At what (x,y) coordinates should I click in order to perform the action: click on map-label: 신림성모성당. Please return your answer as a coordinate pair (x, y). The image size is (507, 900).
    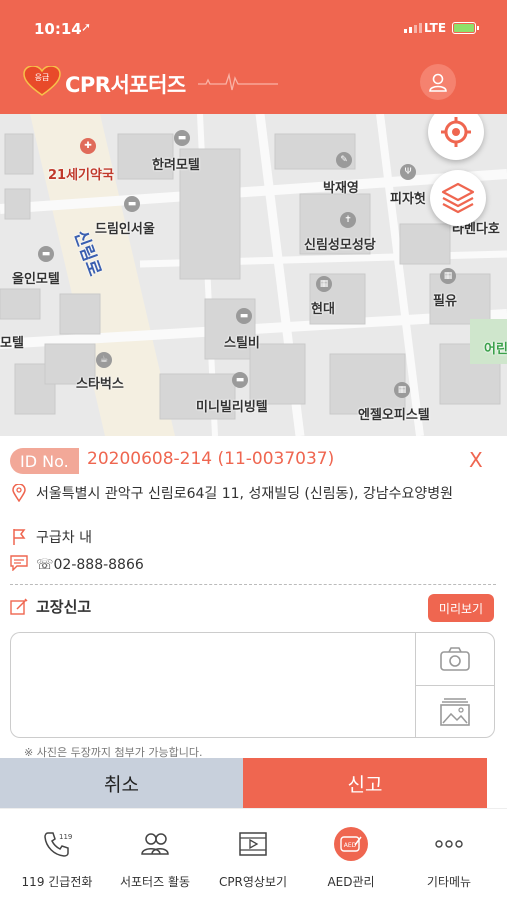
    Looking at the image, I should click on (340, 245).